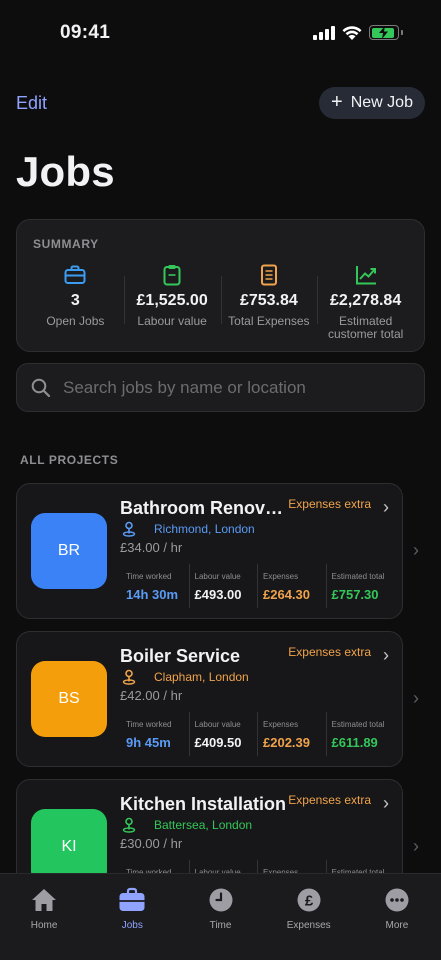 The image size is (441, 960). Describe the element at coordinates (203, 804) in the screenshot. I see `job-name: Kitchen Installation` at that location.